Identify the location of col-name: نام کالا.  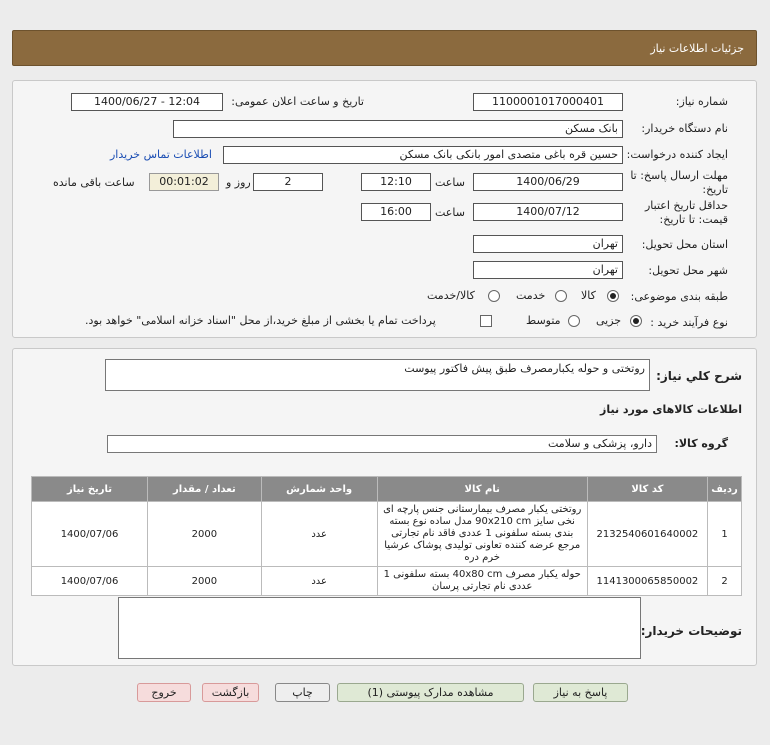
(482, 489).